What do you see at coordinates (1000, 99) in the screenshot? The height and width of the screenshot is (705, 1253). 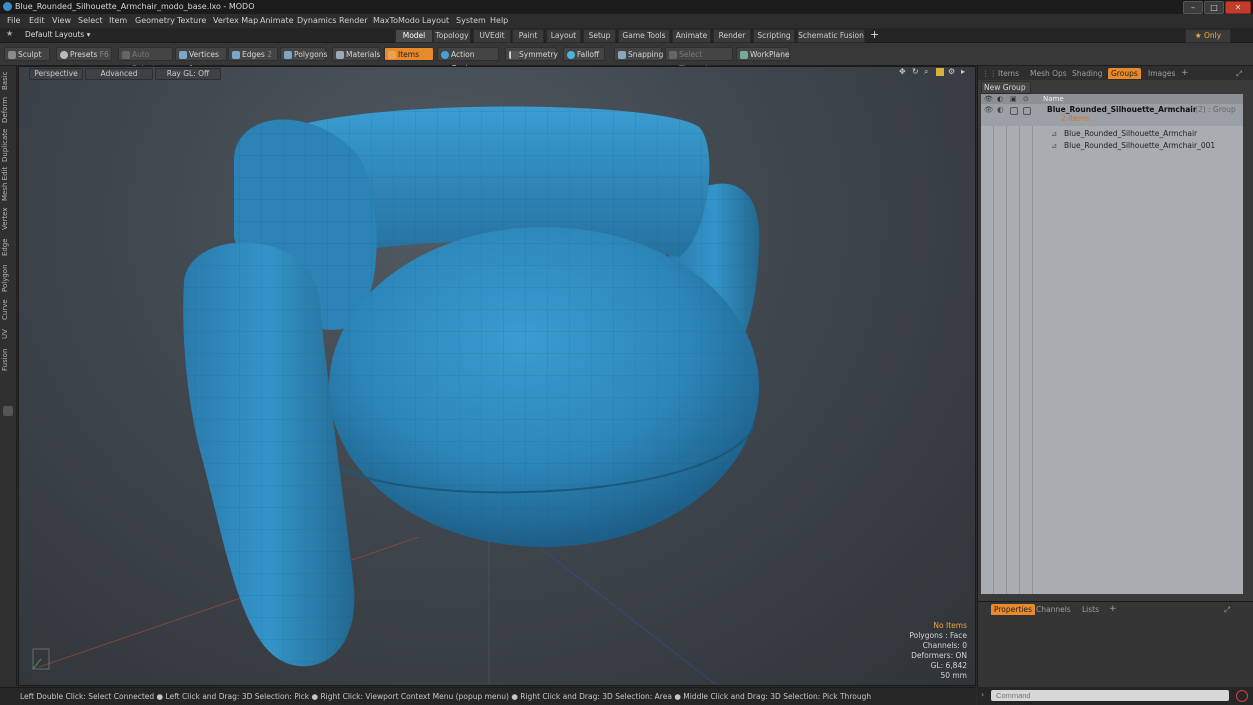 I see `render-column-icon: ◐` at bounding box center [1000, 99].